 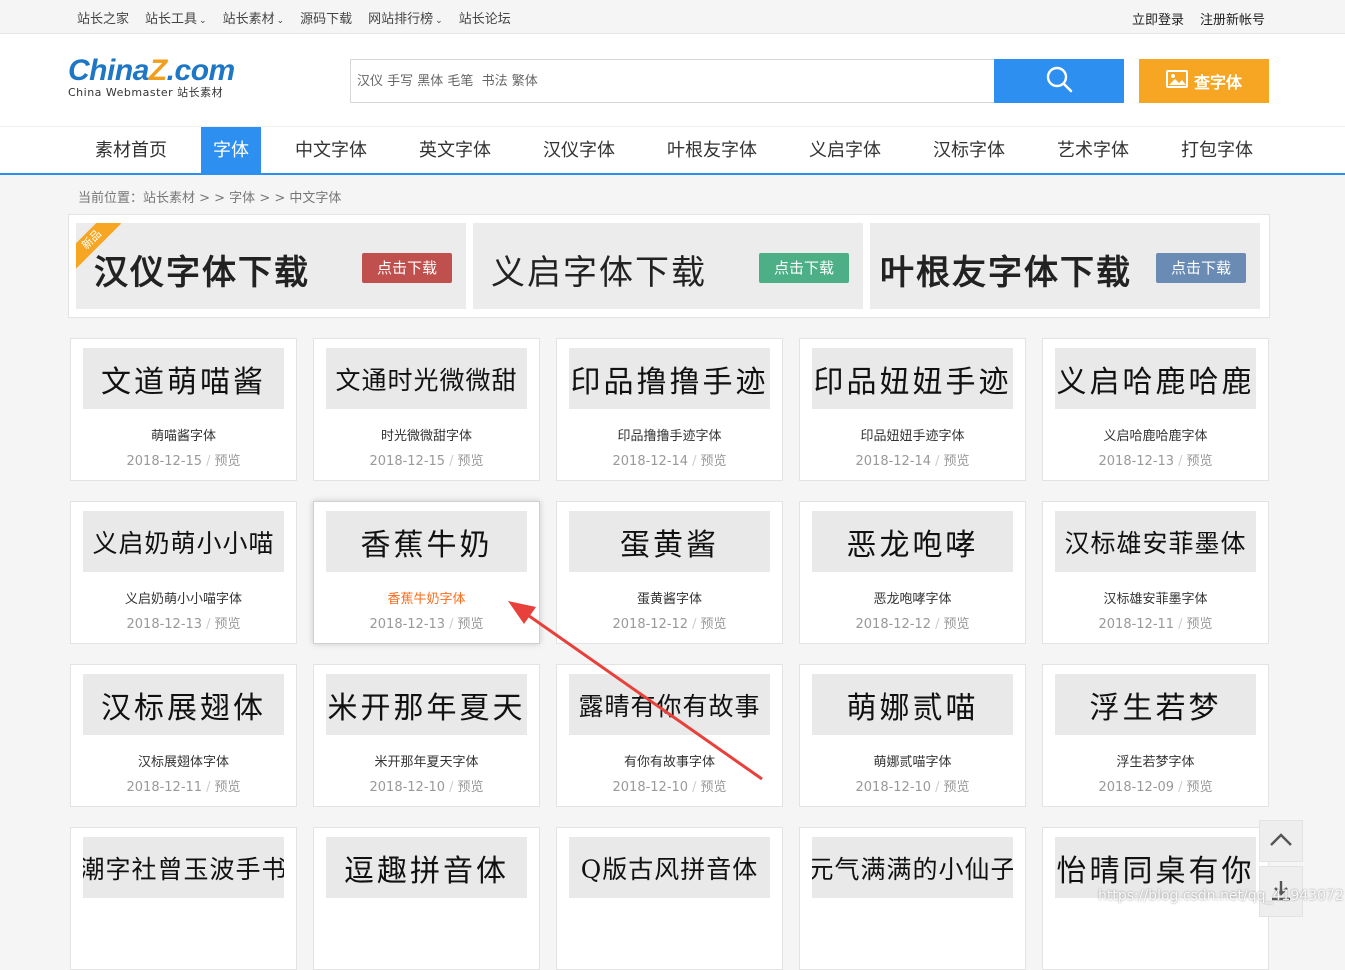 What do you see at coordinates (1155, 735) in the screenshot?
I see `font-card: 浮生若梦 浮生若梦字体 2018-12-09/预览` at bounding box center [1155, 735].